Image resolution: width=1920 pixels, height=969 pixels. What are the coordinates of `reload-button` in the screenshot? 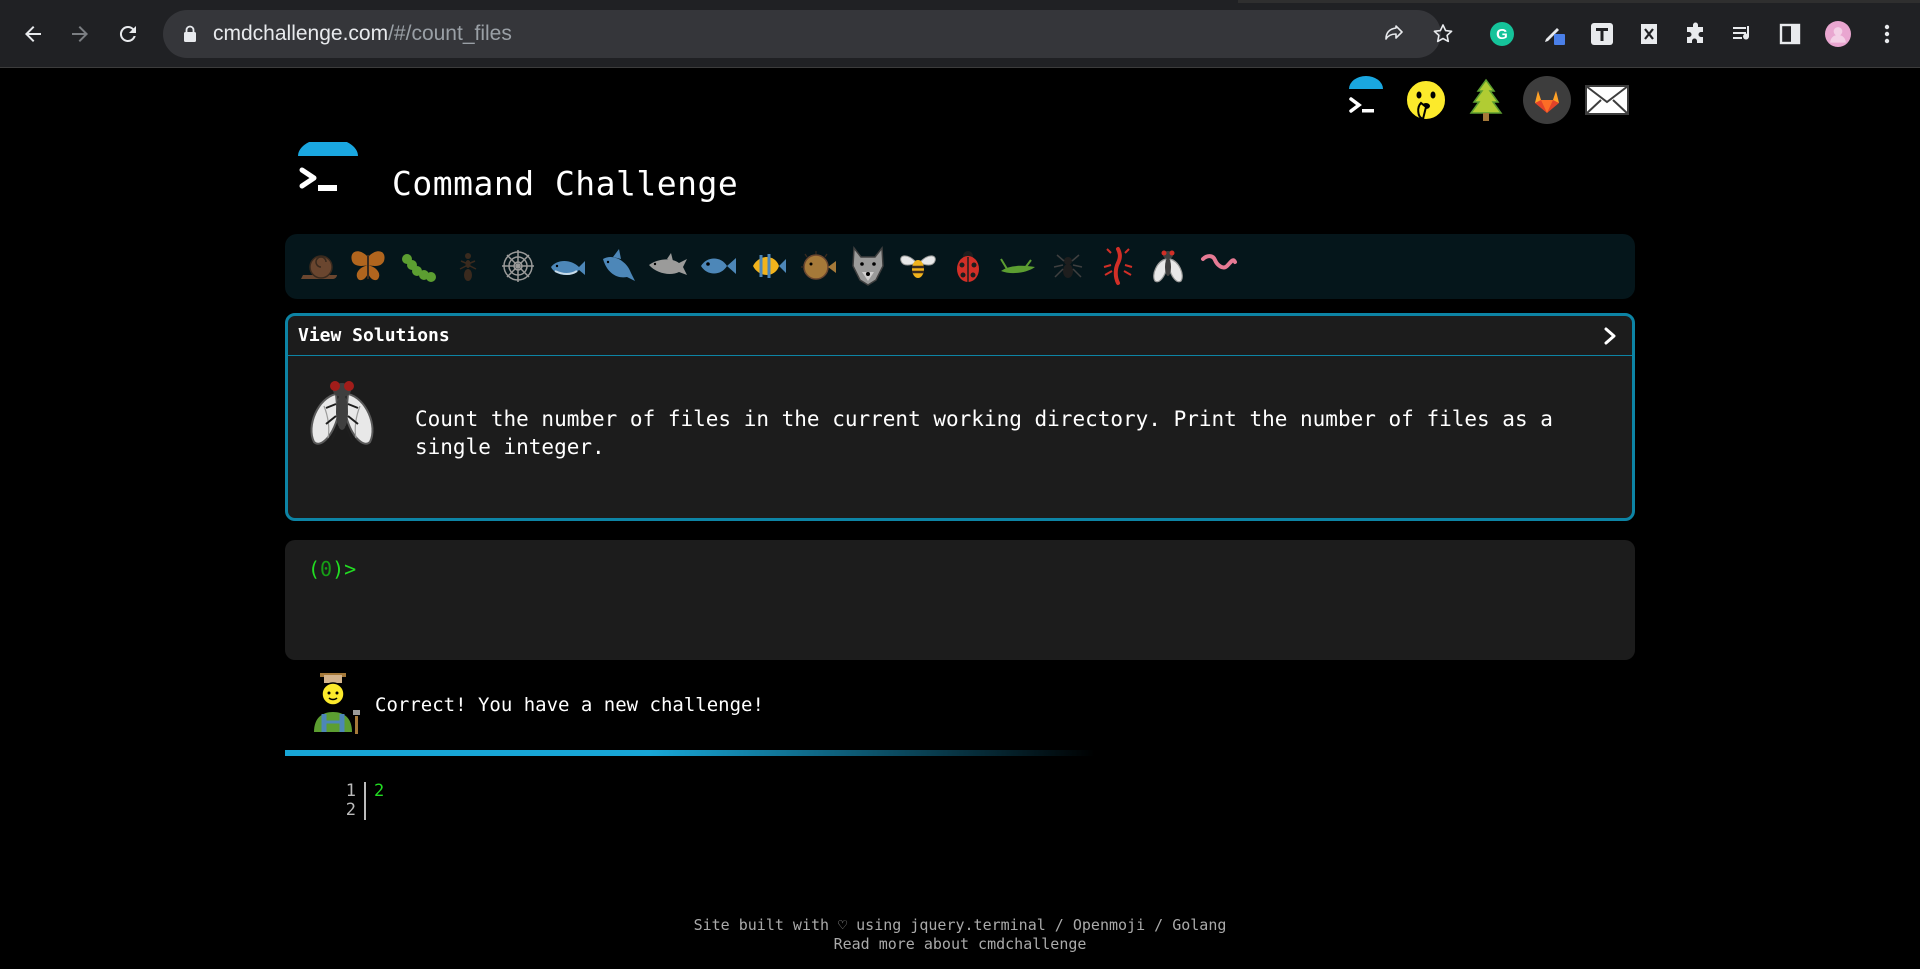 It's located at (128, 34).